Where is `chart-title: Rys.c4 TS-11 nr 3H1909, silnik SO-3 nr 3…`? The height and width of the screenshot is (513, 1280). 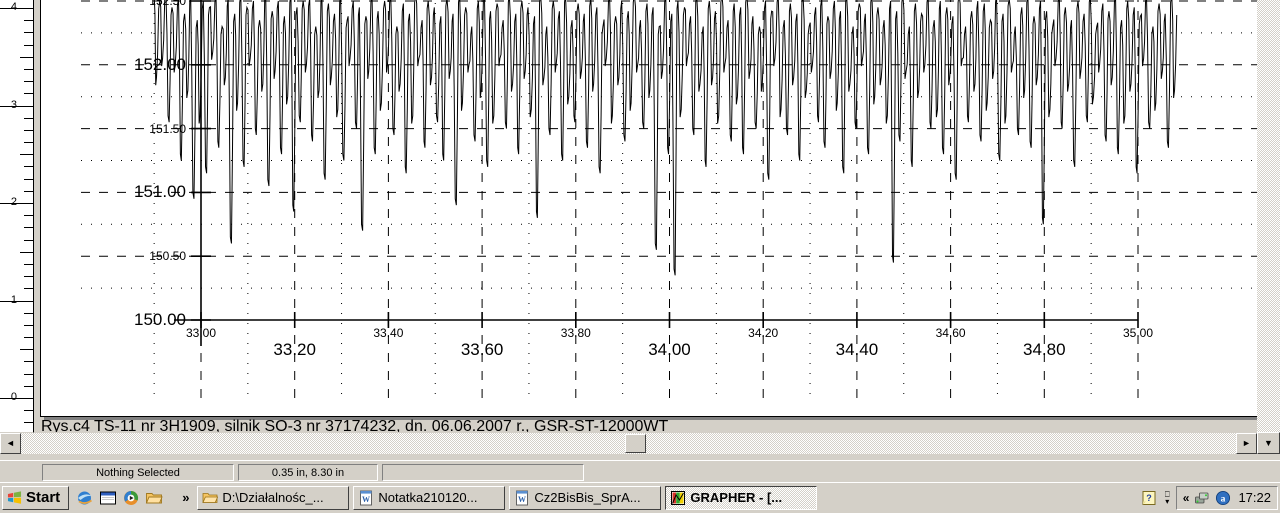
chart-title: Rys.c4 TS-11 nr 3H1909, silnik SO-3 nr 3… is located at coordinates (355, 425).